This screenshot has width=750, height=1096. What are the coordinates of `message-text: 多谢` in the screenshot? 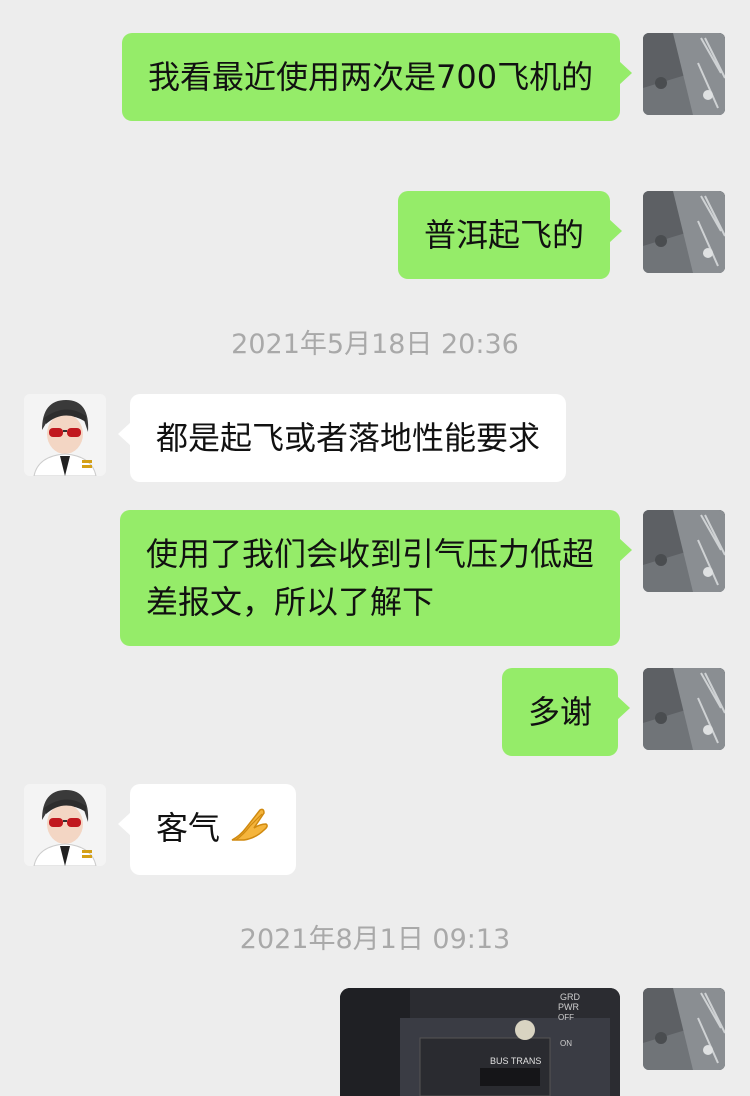 It's located at (560, 712).